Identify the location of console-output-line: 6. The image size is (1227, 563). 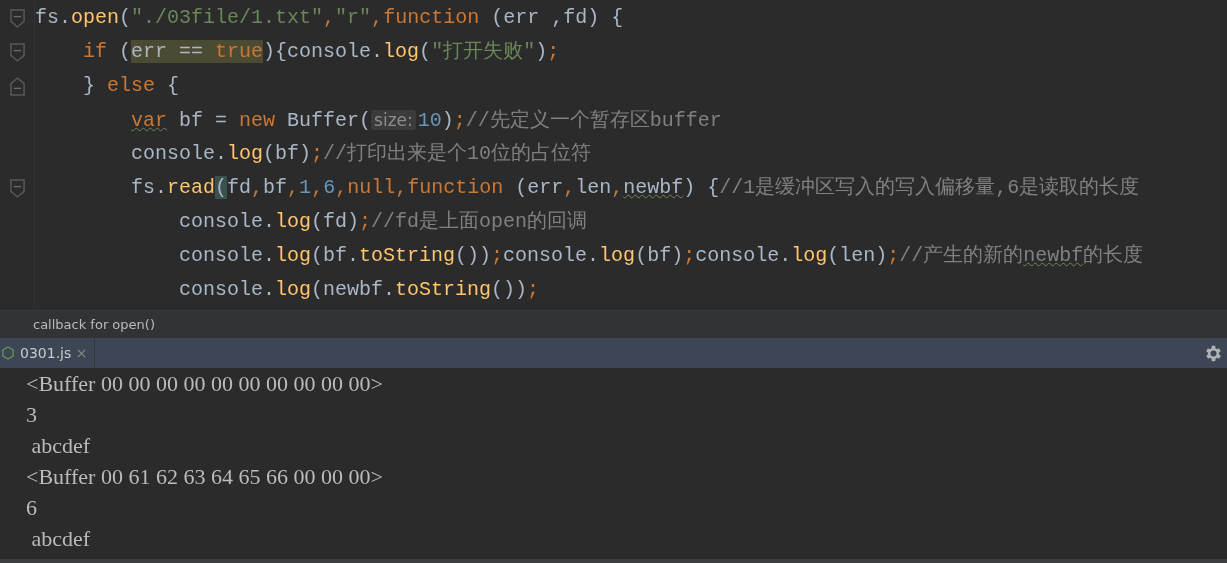
(32, 508).